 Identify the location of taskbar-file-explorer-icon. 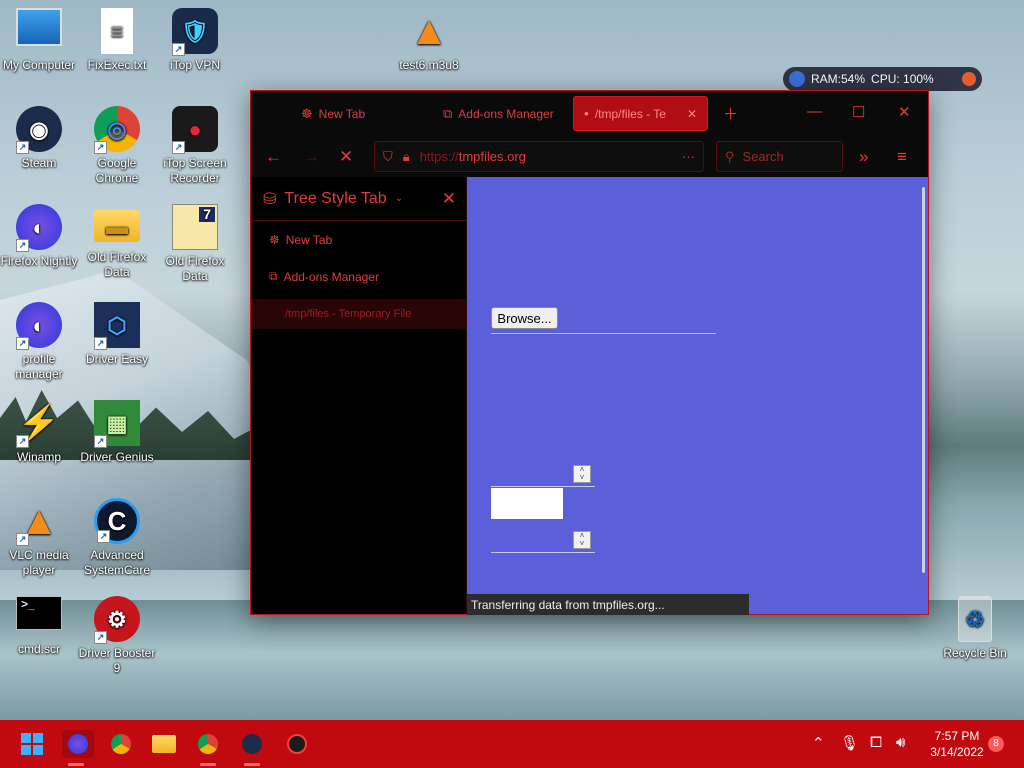
(164, 744).